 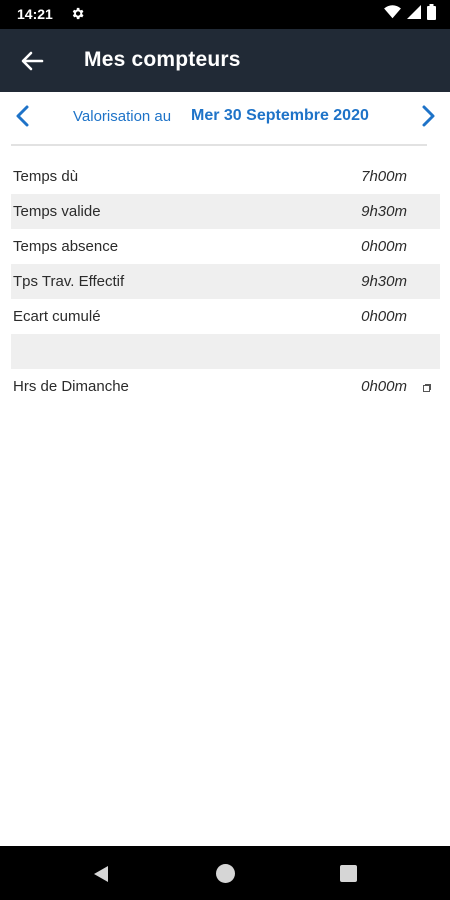 What do you see at coordinates (225, 351) in the screenshot?
I see `list-item` at bounding box center [225, 351].